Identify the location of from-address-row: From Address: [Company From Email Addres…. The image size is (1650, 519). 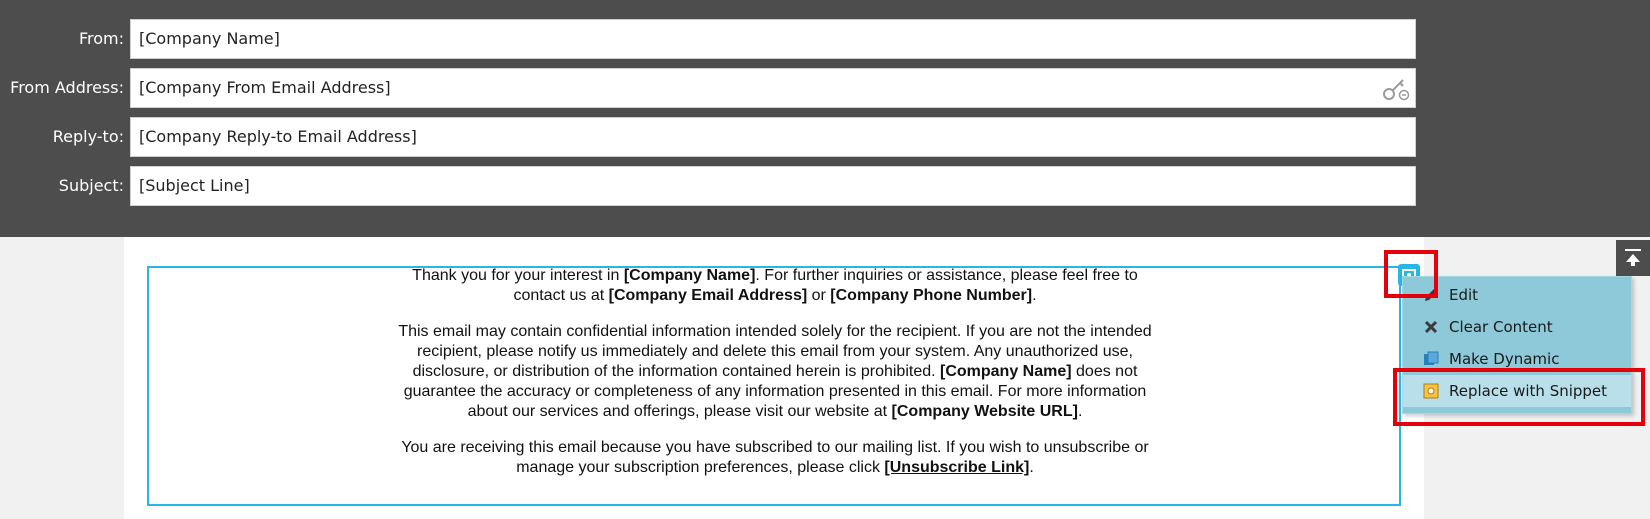
(710, 88).